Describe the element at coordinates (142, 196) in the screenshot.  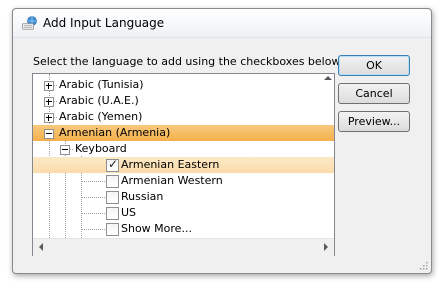
I see `tree-item-label: Russian` at that location.